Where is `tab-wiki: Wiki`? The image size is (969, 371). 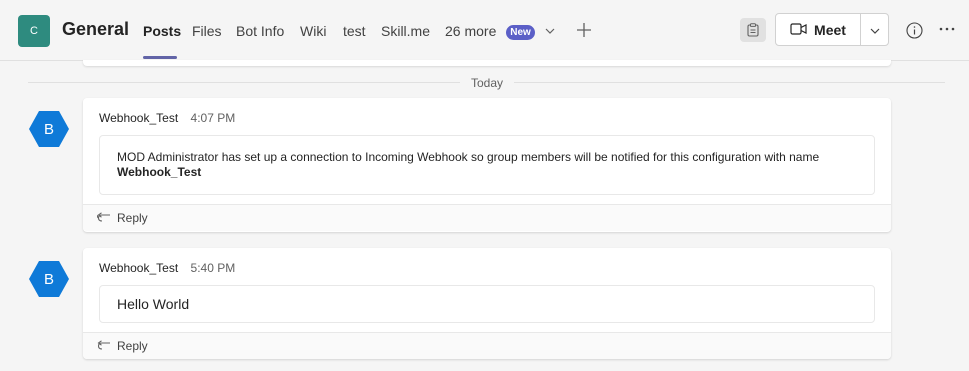 tab-wiki: Wiki is located at coordinates (313, 31).